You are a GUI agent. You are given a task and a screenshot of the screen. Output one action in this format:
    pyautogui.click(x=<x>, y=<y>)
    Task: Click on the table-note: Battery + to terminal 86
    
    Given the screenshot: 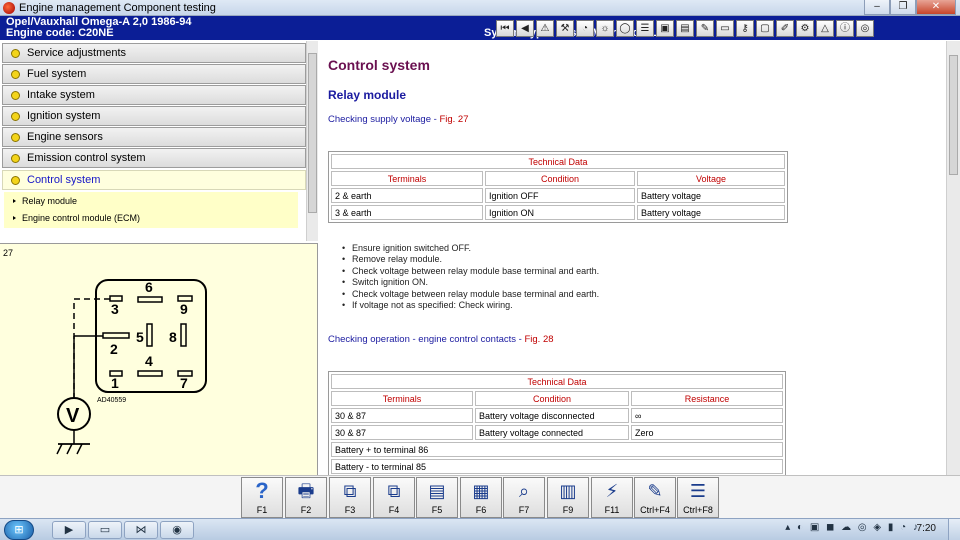 What is the action you would take?
    pyautogui.click(x=557, y=449)
    